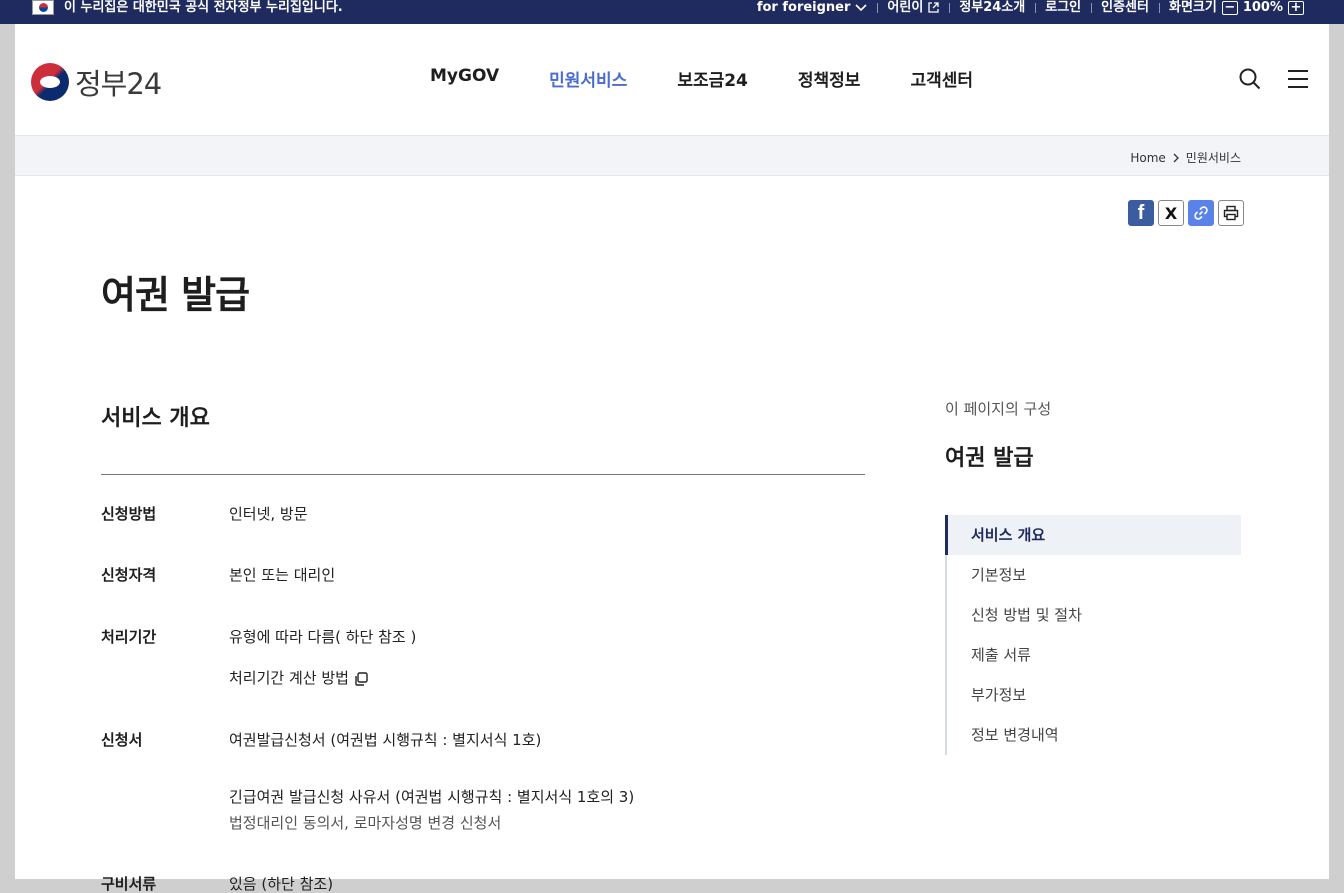 Image resolution: width=1344 pixels, height=893 pixels. Describe the element at coordinates (1093, 535) in the screenshot. I see `toc-item-overview: 서비스 개요` at that location.